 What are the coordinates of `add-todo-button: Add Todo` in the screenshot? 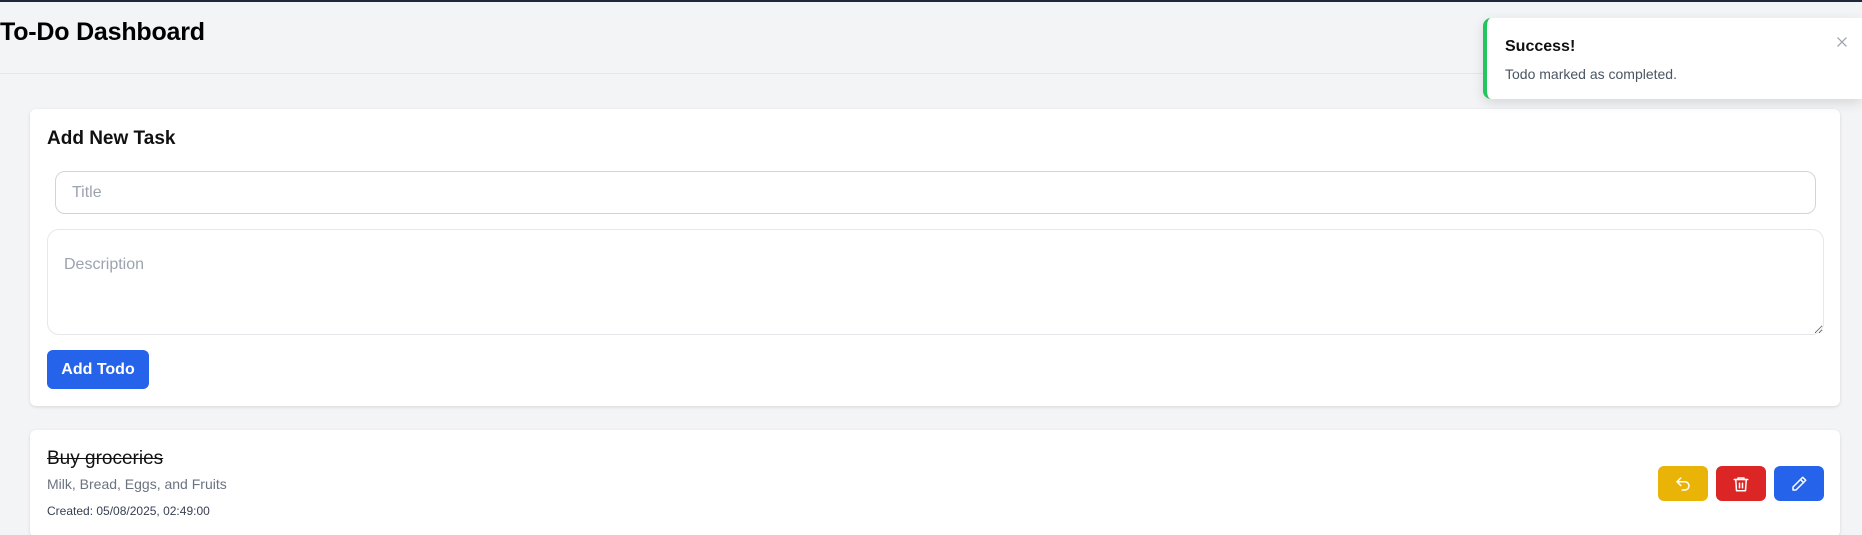 It's located at (98, 369).